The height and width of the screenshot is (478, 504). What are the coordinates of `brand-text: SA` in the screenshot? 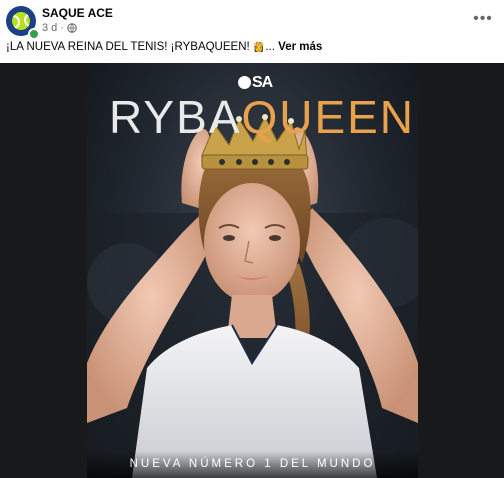 It's located at (262, 82).